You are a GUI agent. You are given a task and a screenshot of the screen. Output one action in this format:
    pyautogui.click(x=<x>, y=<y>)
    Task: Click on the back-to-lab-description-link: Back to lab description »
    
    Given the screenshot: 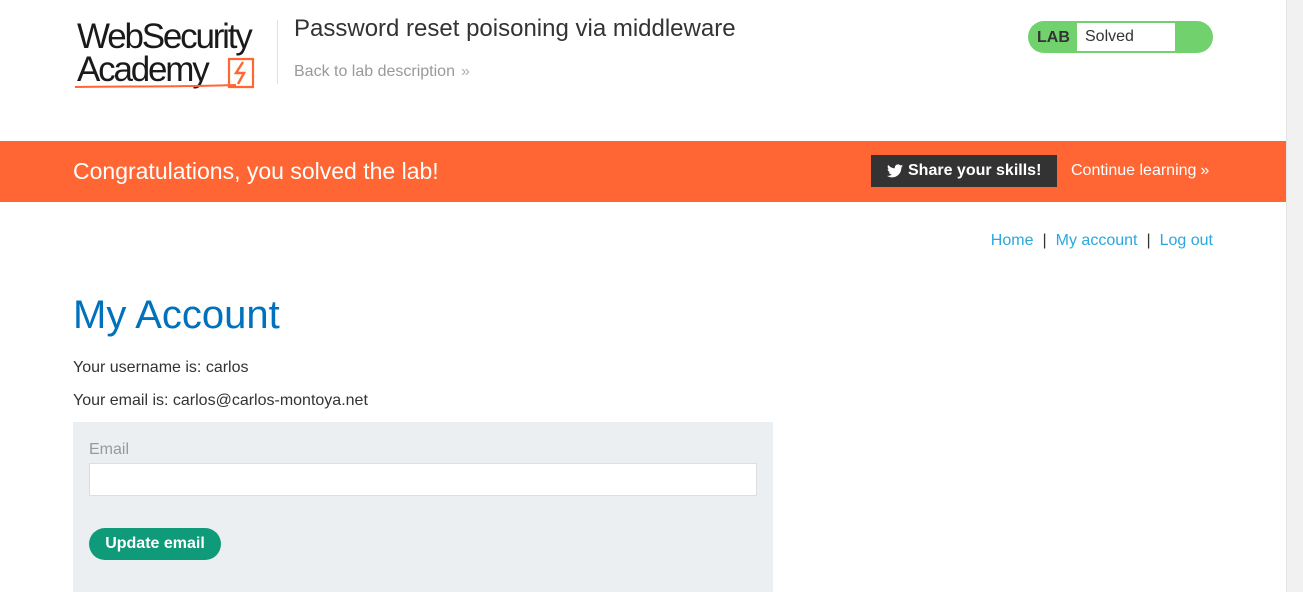 What is the action you would take?
    pyautogui.click(x=382, y=72)
    